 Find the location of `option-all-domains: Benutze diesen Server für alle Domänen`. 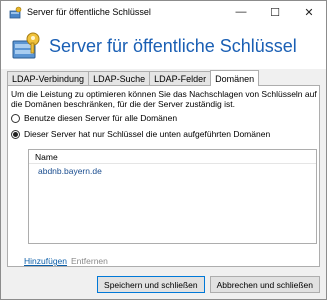

option-all-domains: Benutze diesen Server für alle Domänen is located at coordinates (94, 118).